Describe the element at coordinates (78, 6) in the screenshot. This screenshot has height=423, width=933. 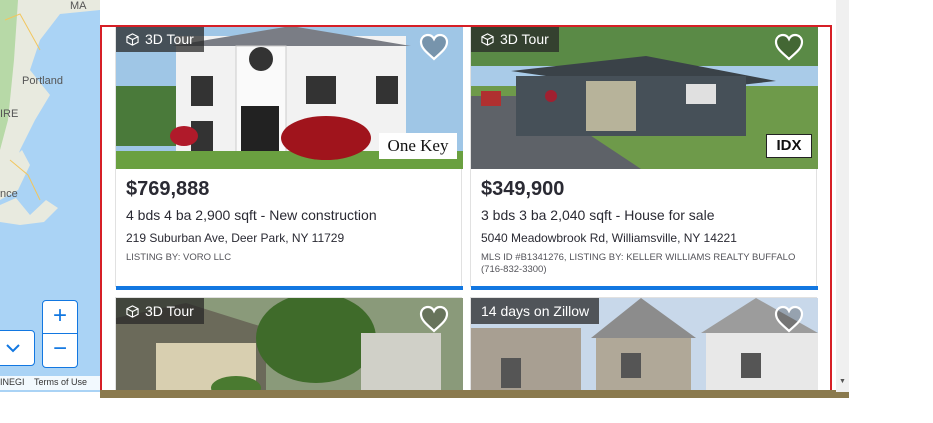
I see `map-label: MA` at that location.